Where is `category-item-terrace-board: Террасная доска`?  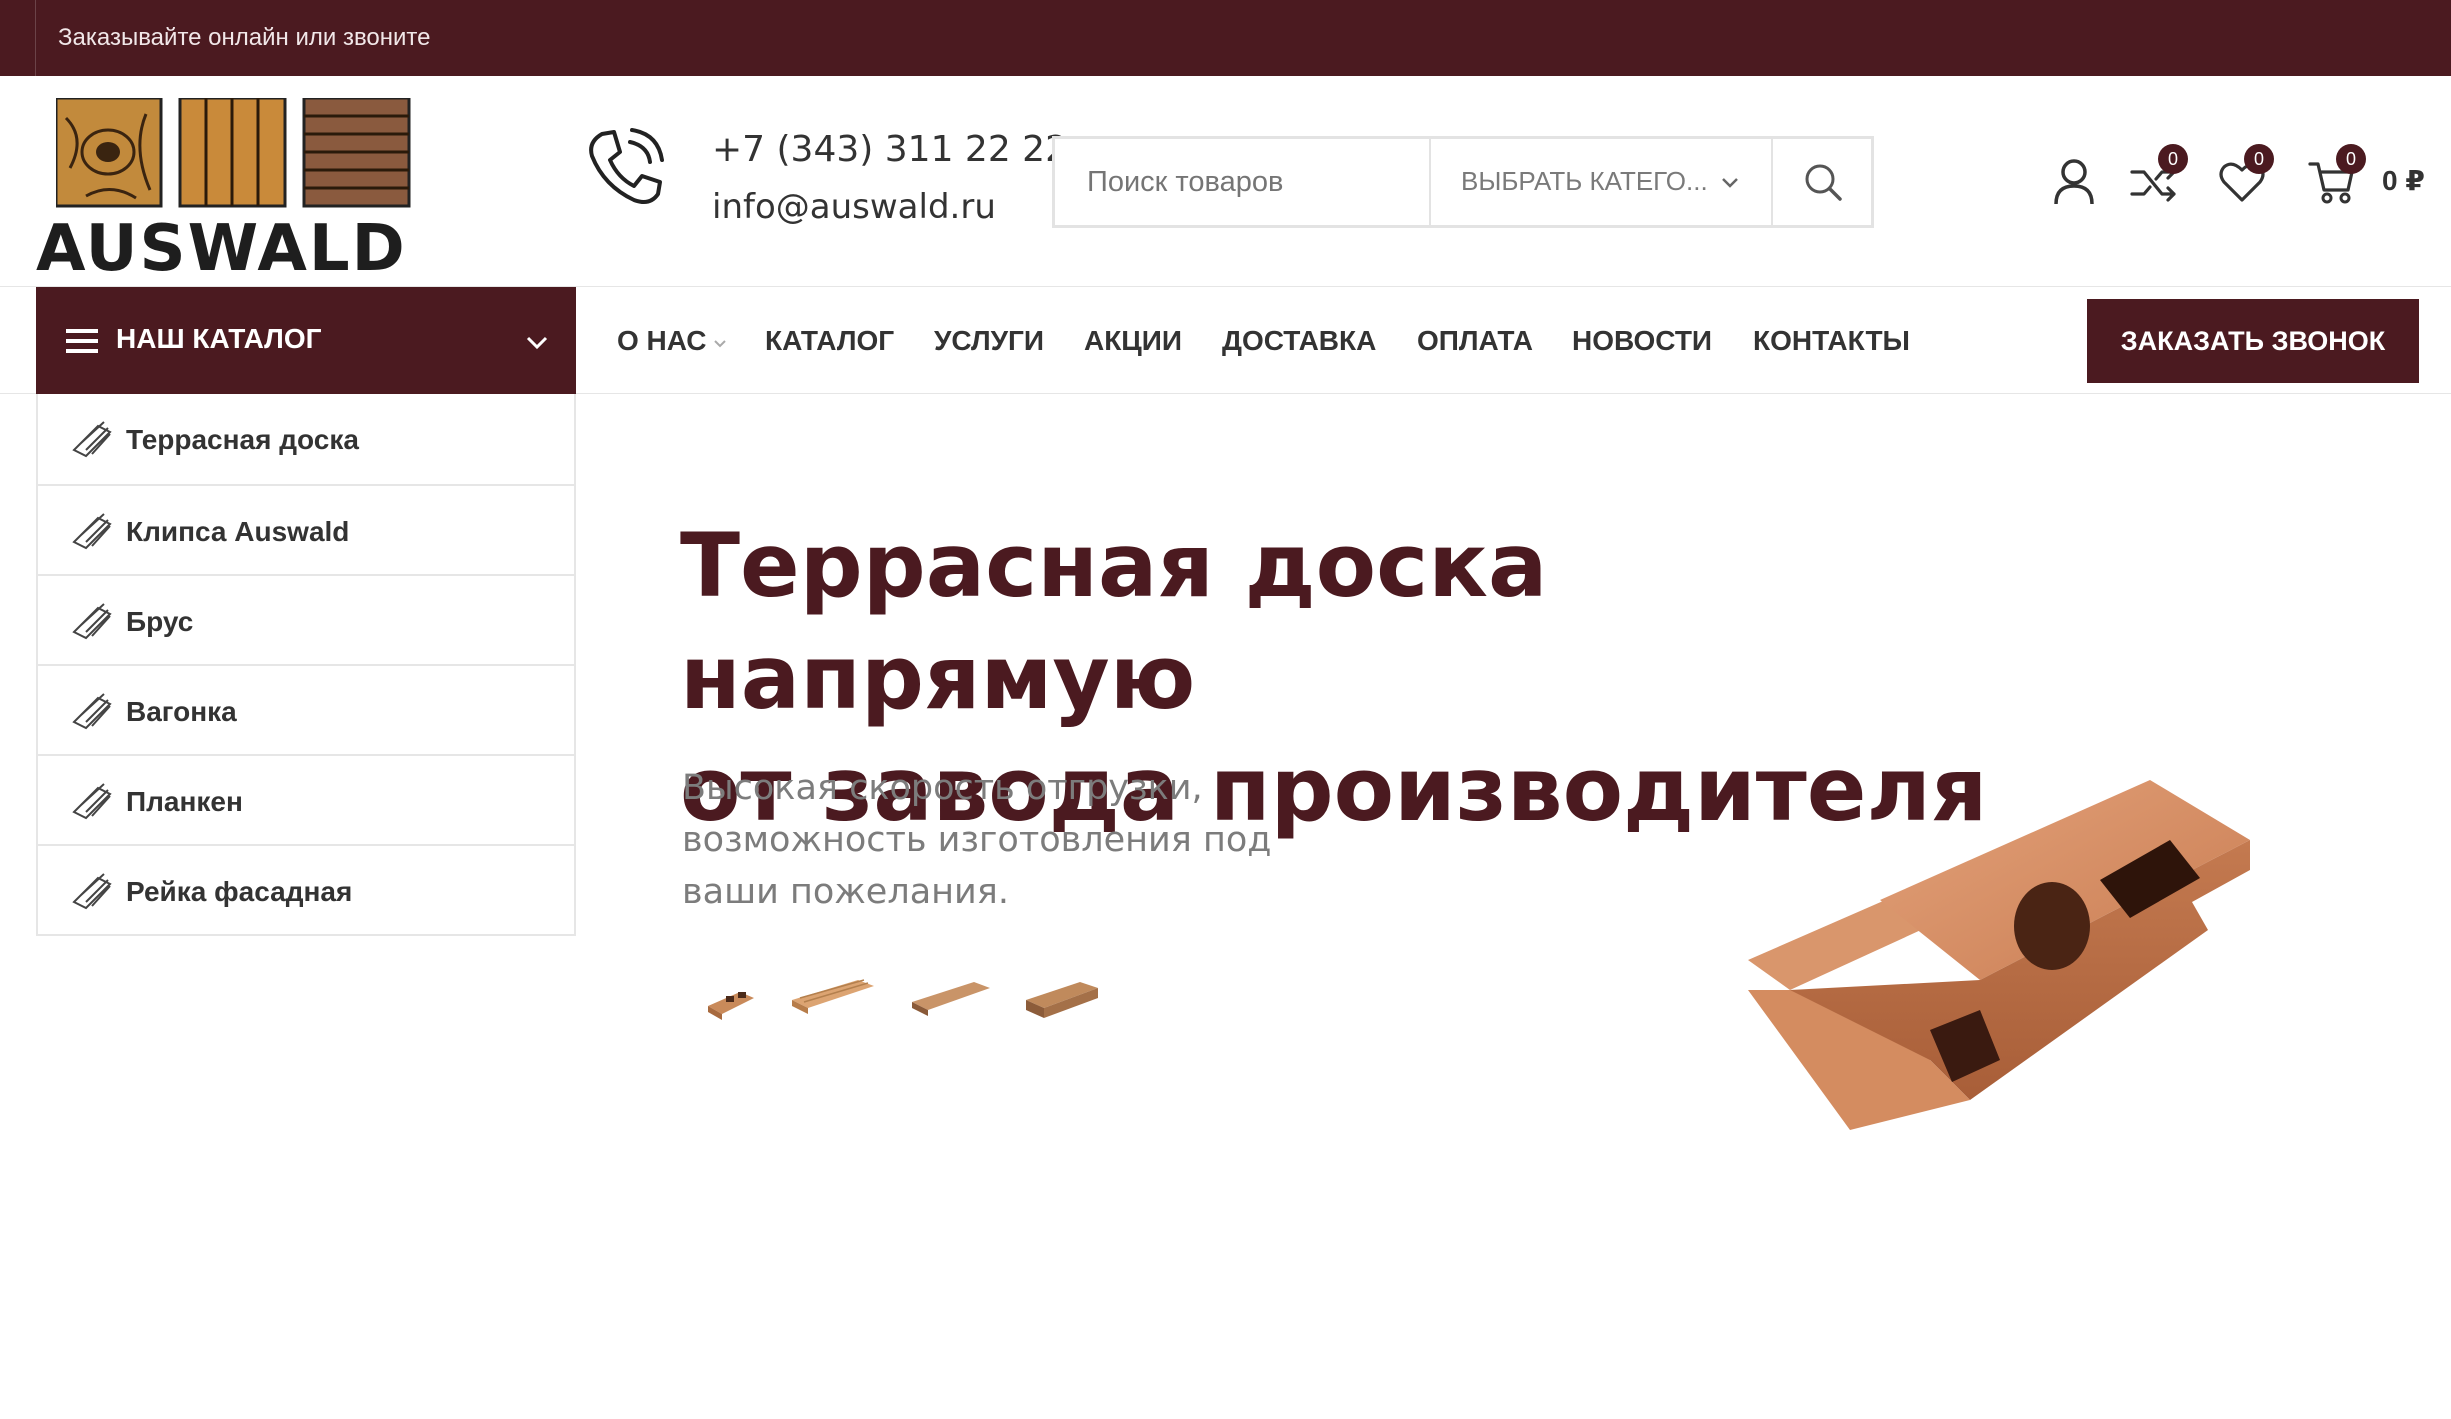
category-item-terrace-board: Террасная доска is located at coordinates (306, 439).